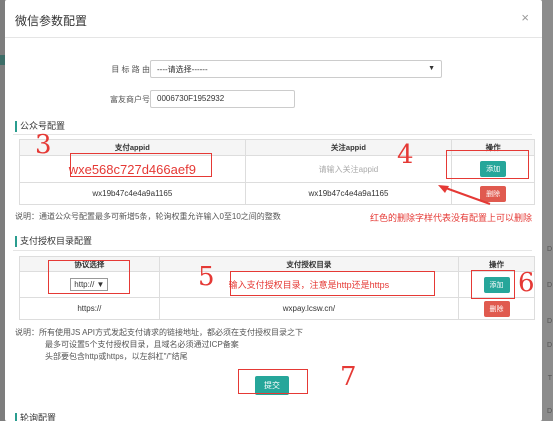  I want to click on auth-note-1: 说明：所有使用JS API方式发起支付请求的链接地址，都必须在支付授权目录之下, so click(159, 332).